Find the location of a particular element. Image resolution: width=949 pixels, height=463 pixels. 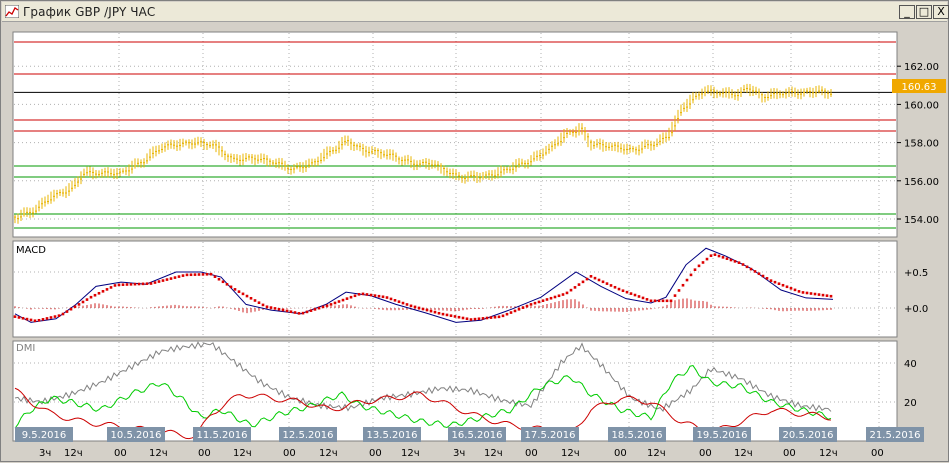

date-label: 18.5.2016 is located at coordinates (637, 435).